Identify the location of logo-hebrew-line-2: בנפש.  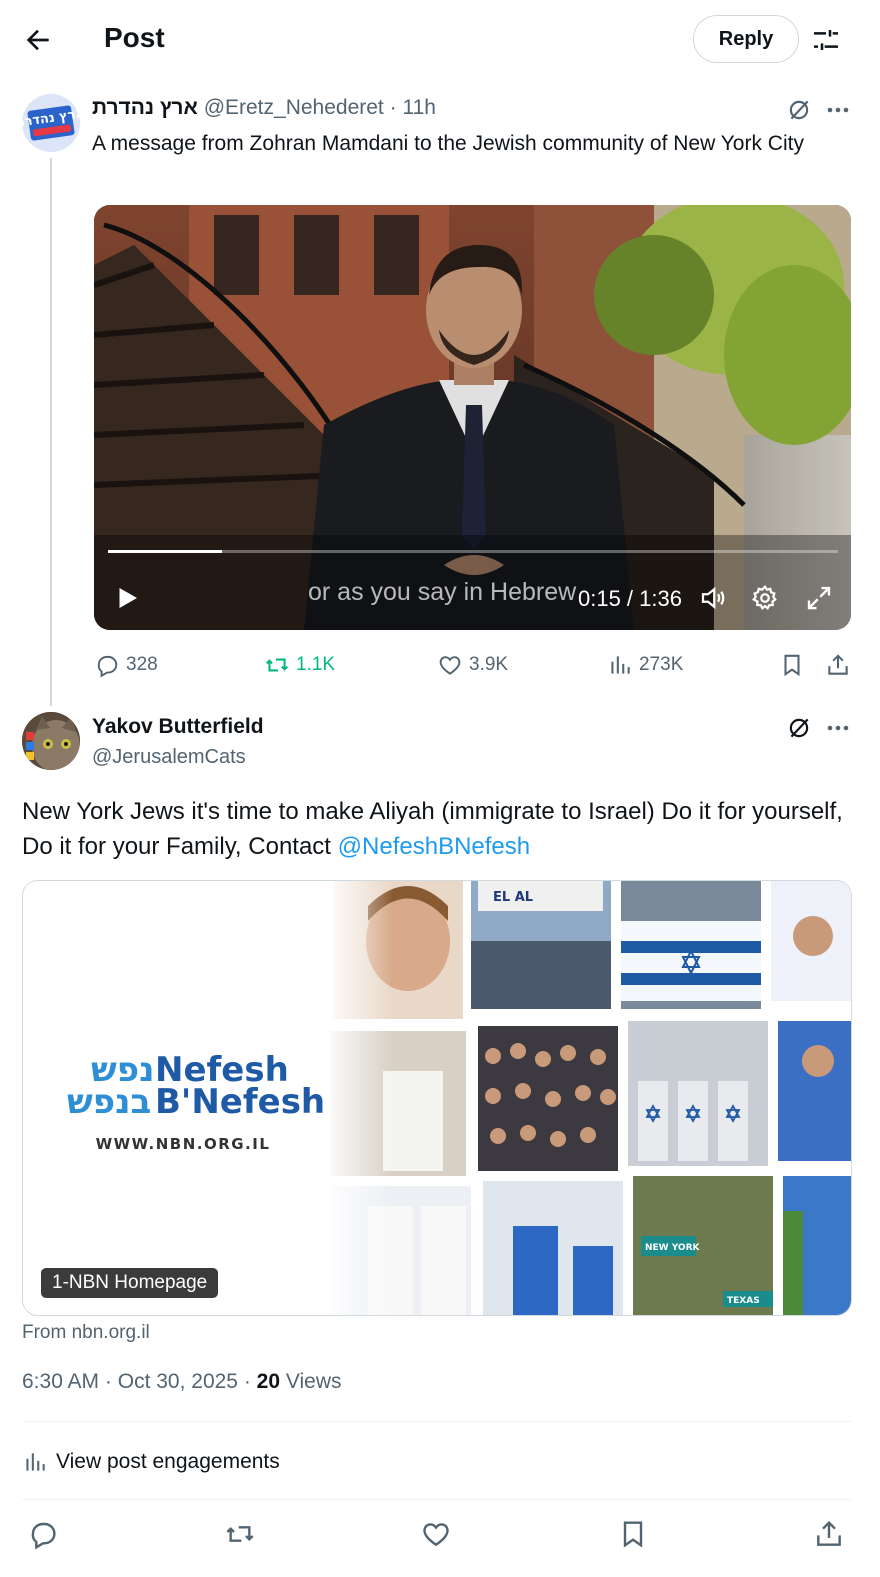
(109, 1102).